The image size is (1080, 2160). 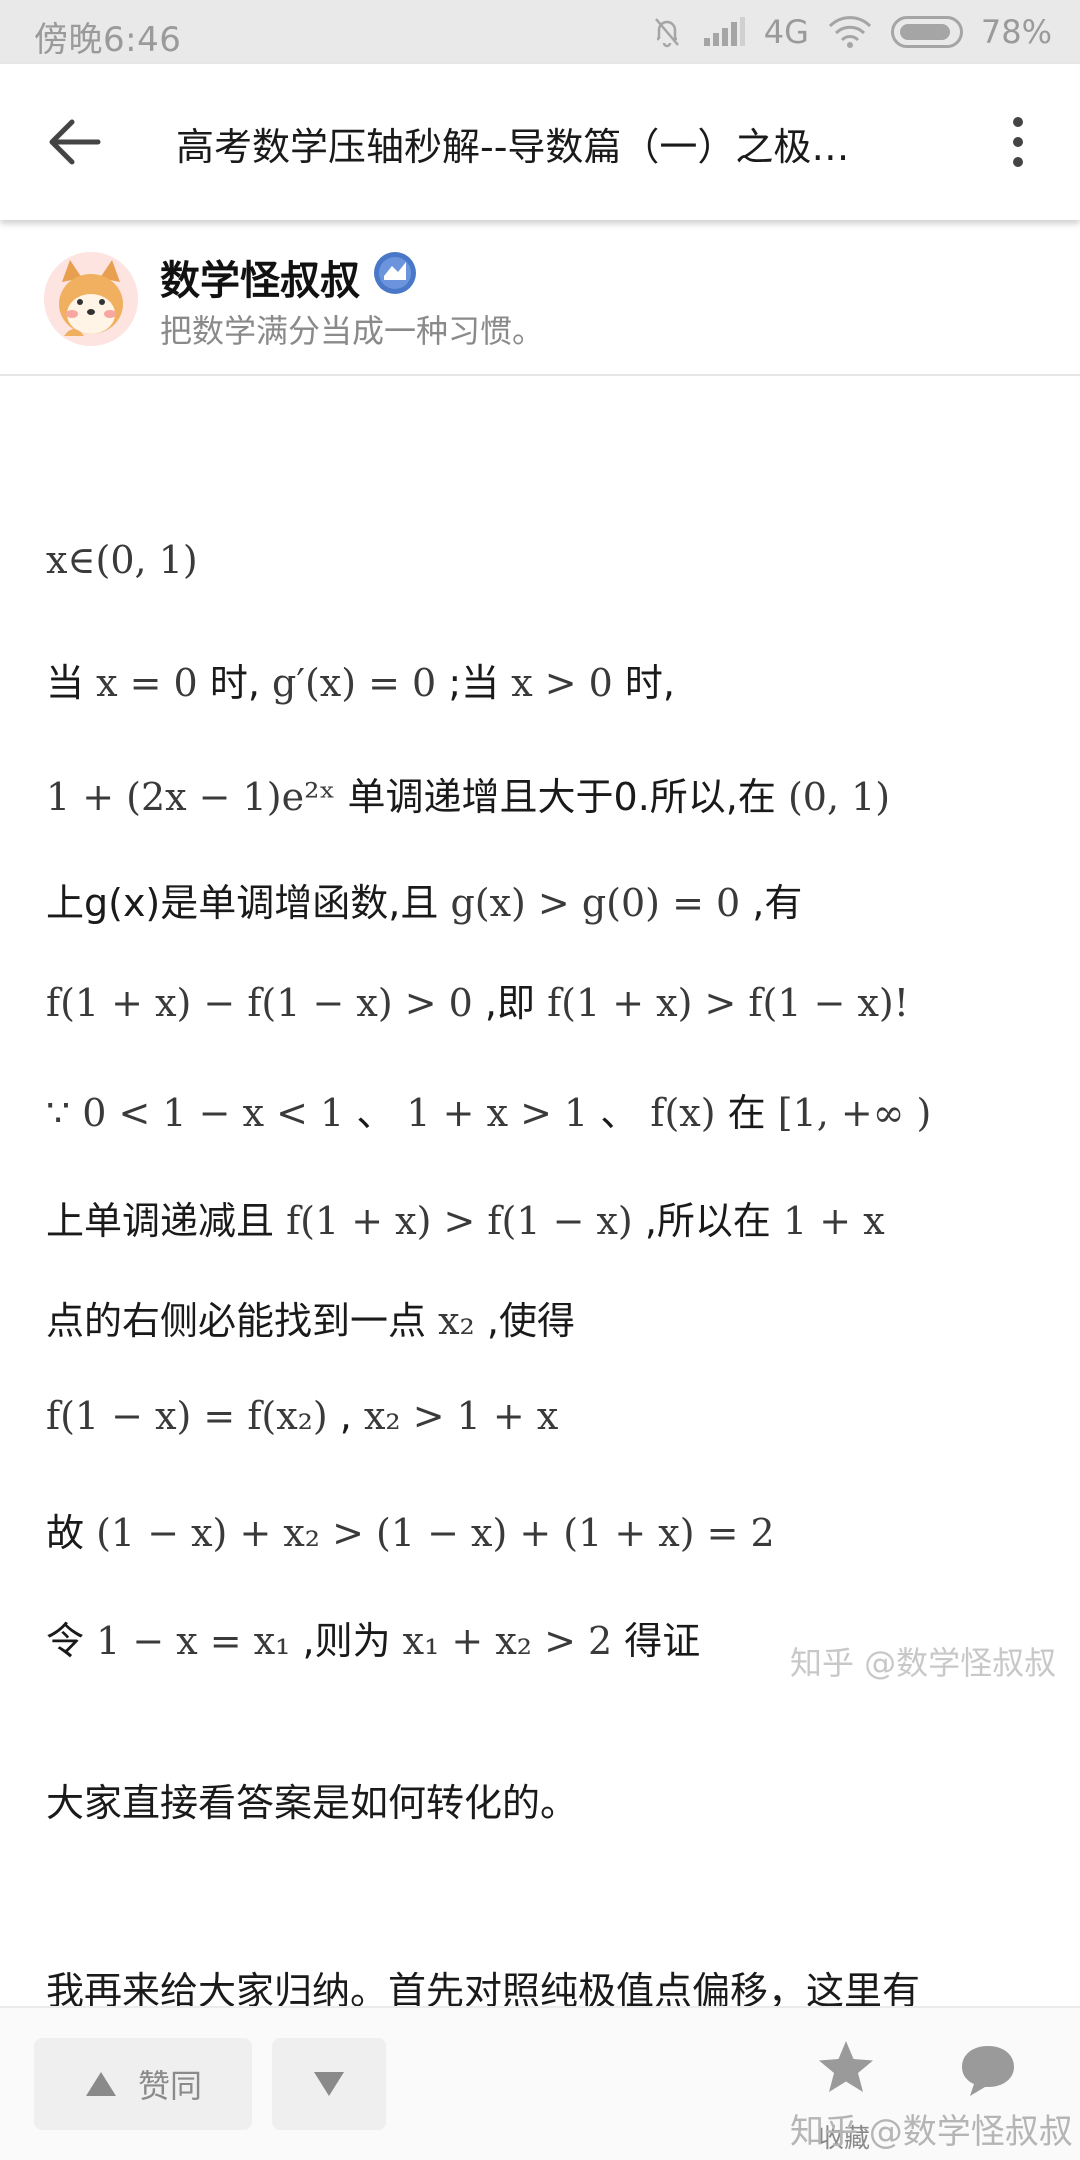 I want to click on status-time: 傍晚6:46, so click(x=108, y=40).